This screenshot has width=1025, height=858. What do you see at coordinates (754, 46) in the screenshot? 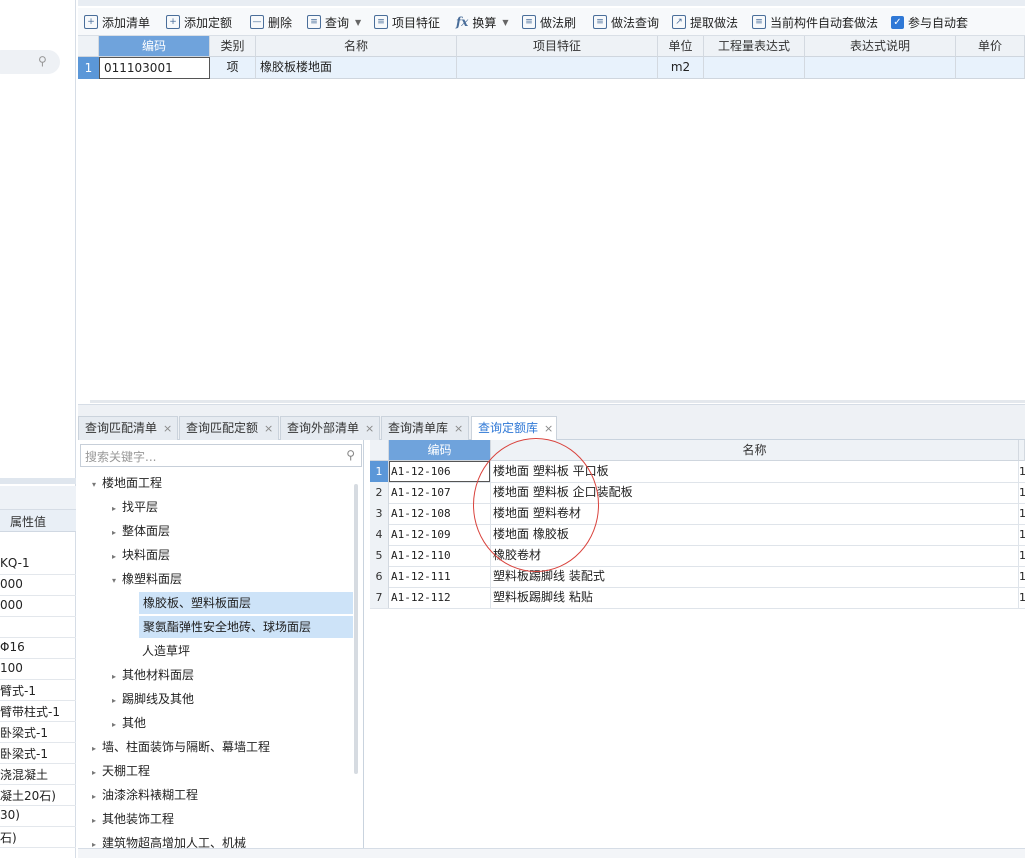
I see `column-header-expression: 工程量表达式` at bounding box center [754, 46].